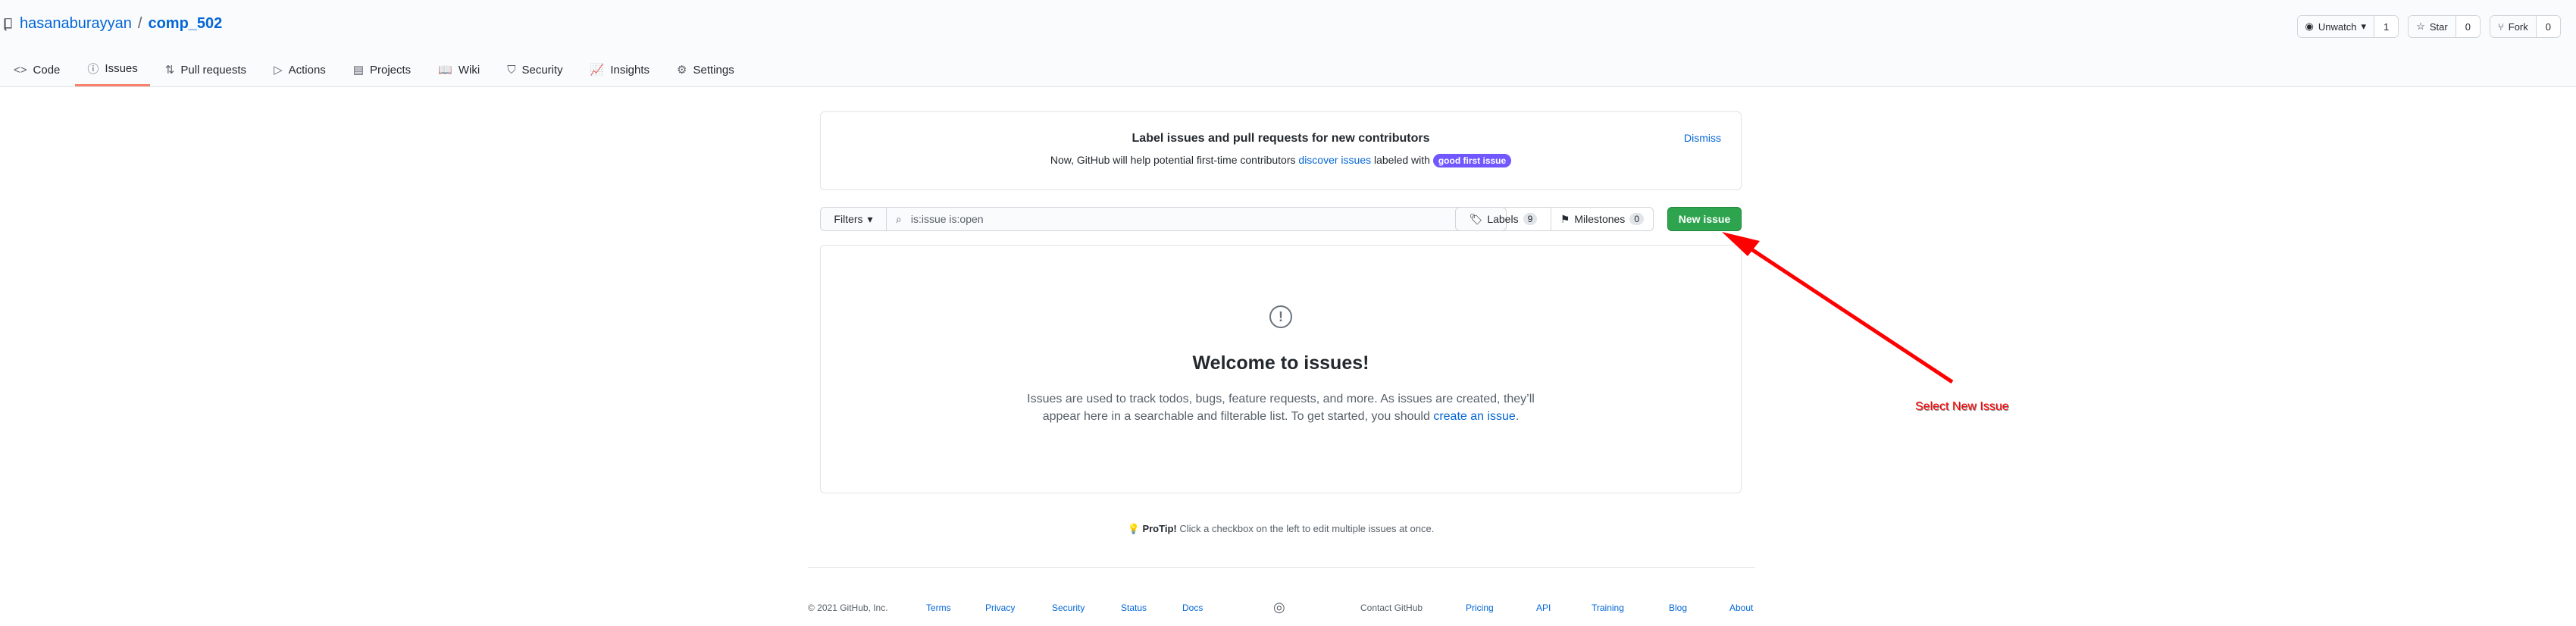  I want to click on protip-bold: ProTip!, so click(1159, 528).